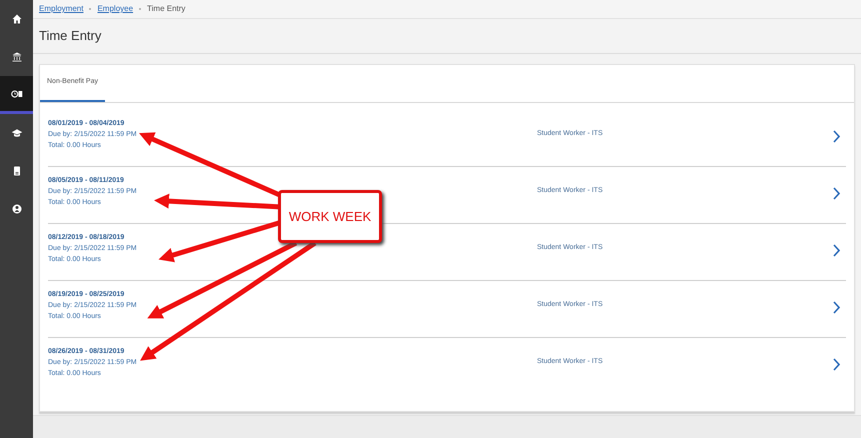  I want to click on person-icon, so click(16, 209).